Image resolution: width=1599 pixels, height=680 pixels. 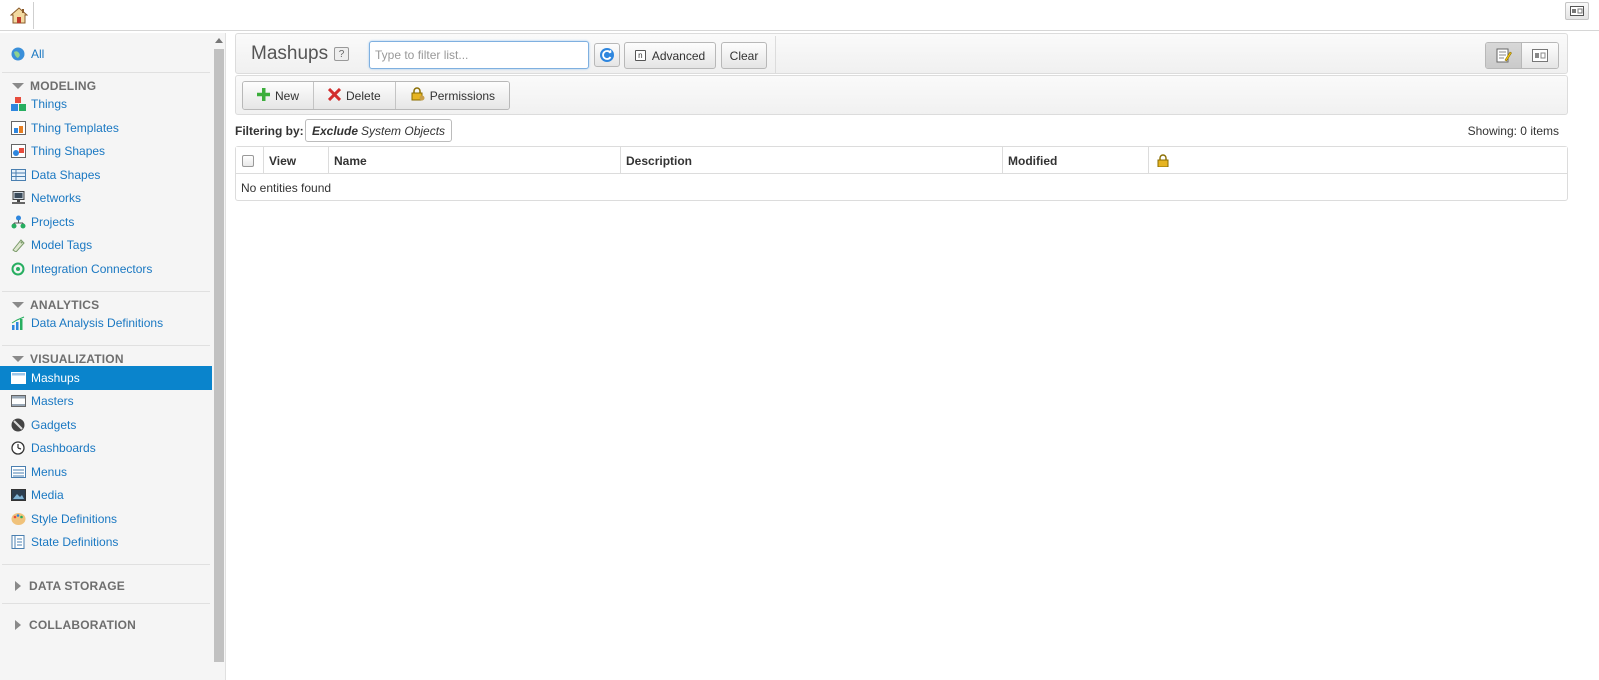 What do you see at coordinates (219, 40) in the screenshot?
I see `scroll-up-icon` at bounding box center [219, 40].